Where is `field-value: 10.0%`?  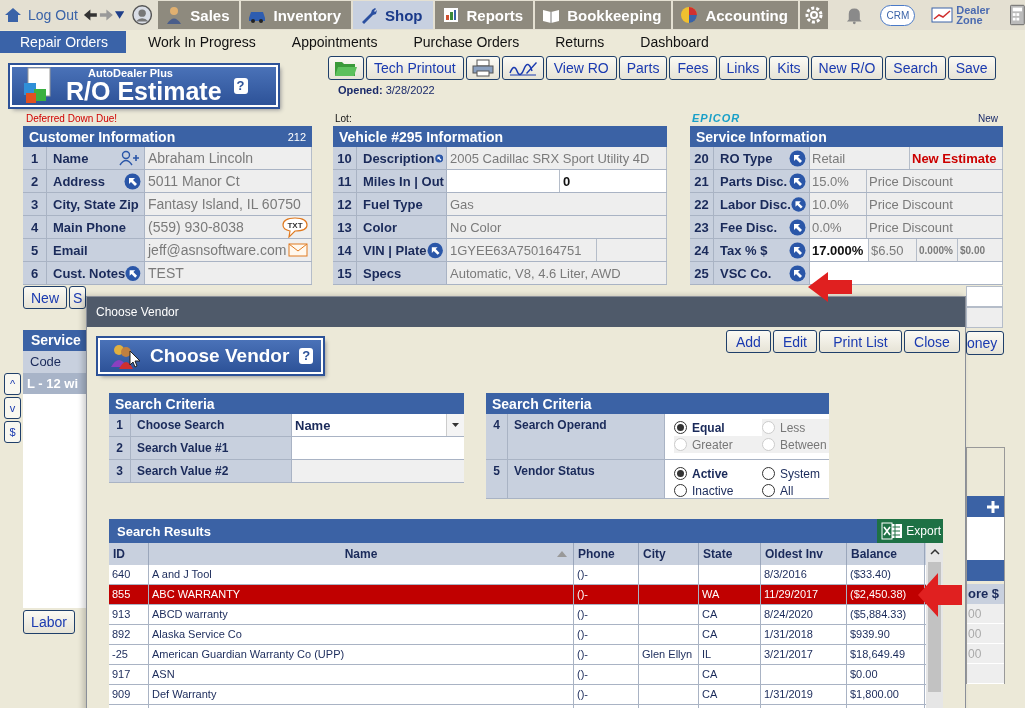 field-value: 10.0% is located at coordinates (838, 204).